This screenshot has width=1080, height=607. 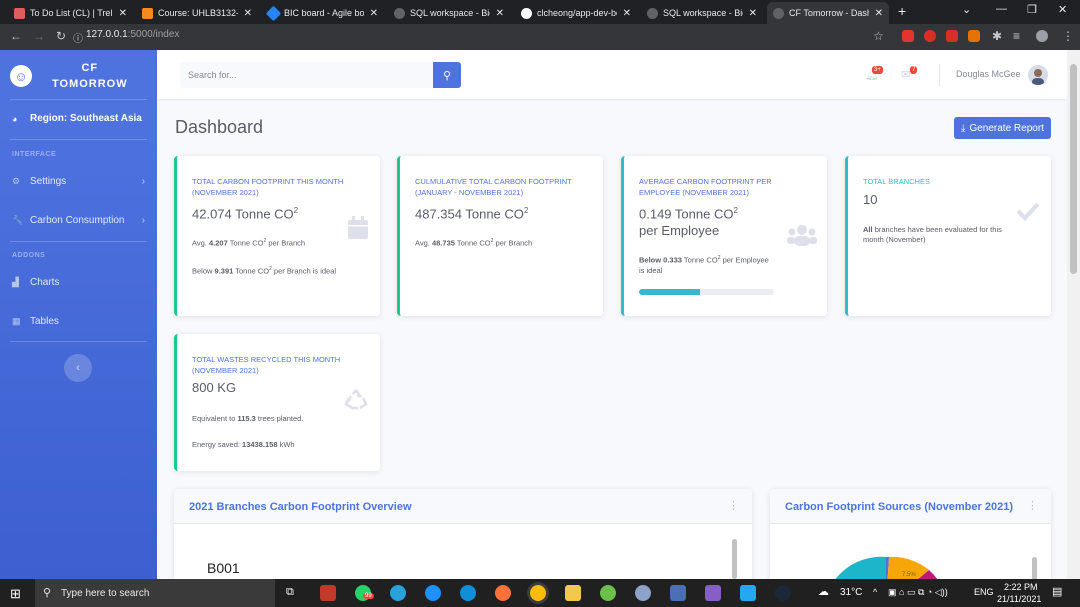 I want to click on window-close-button: ✕, so click(x=1062, y=9).